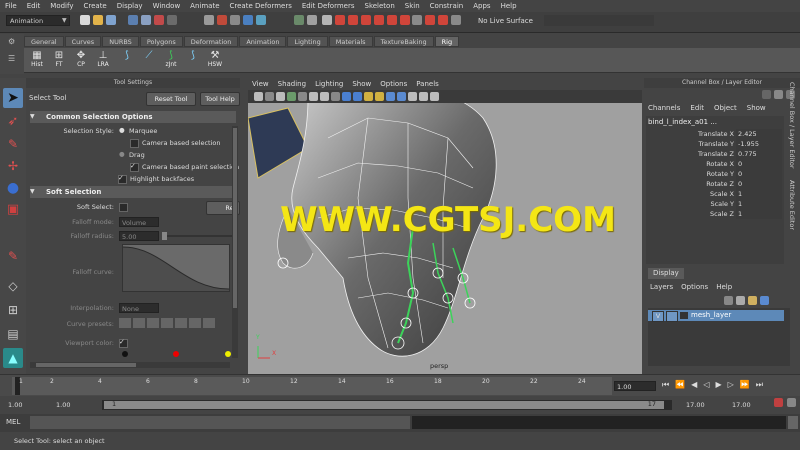 Image resolution: width=800 pixels, height=450 pixels. Describe the element at coordinates (13, 310) in the screenshot. I see `four-pane-layout-icon: ⊞` at that location.